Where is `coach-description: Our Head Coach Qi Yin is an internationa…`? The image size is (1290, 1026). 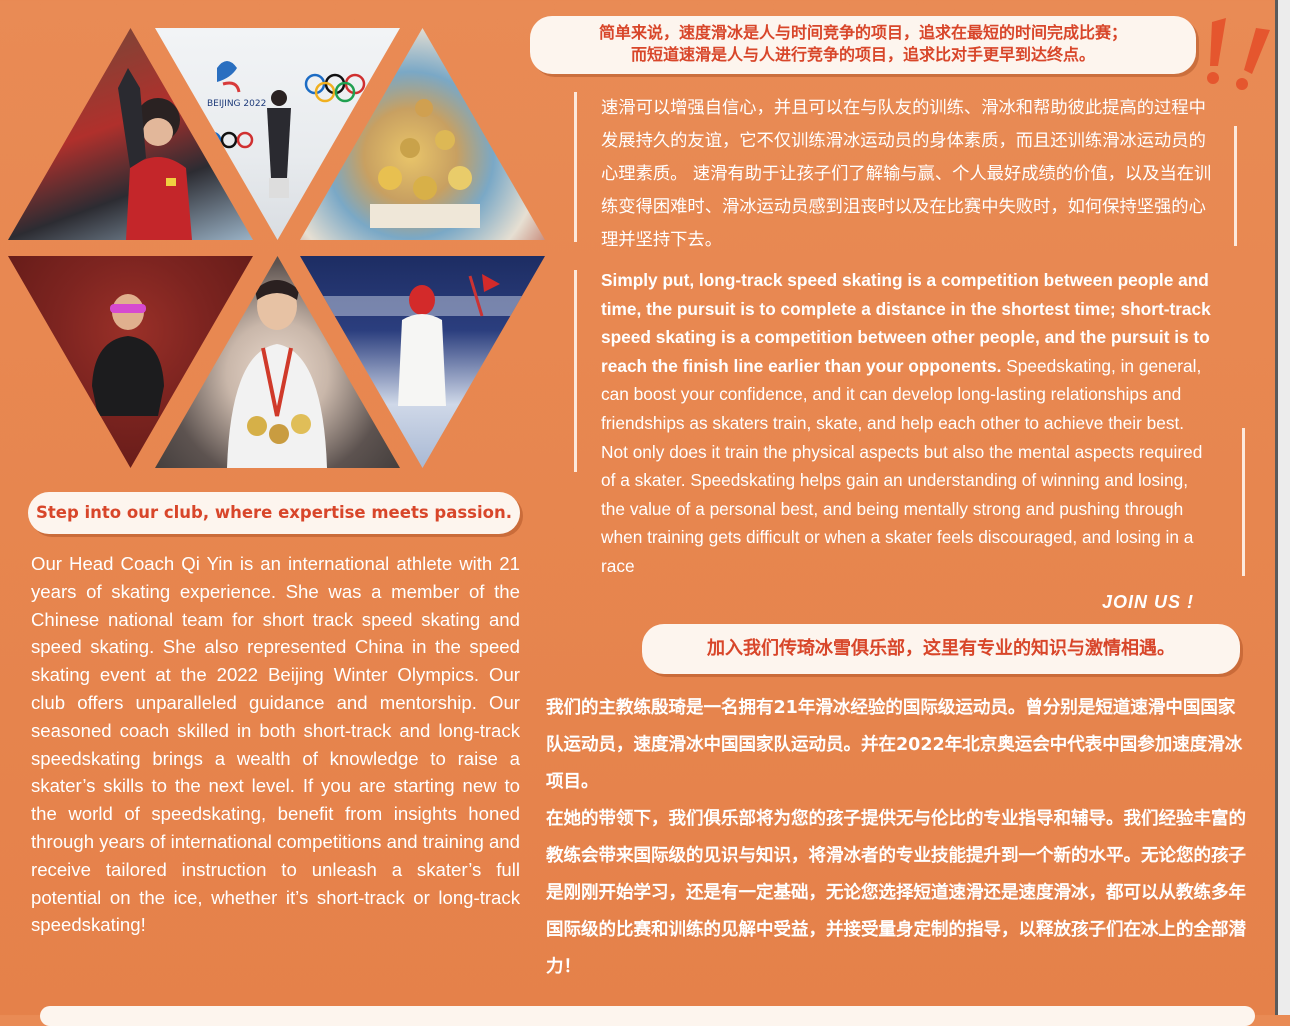
coach-description: Our Head Coach Qi Yin is an internationa… is located at coordinates (275, 744).